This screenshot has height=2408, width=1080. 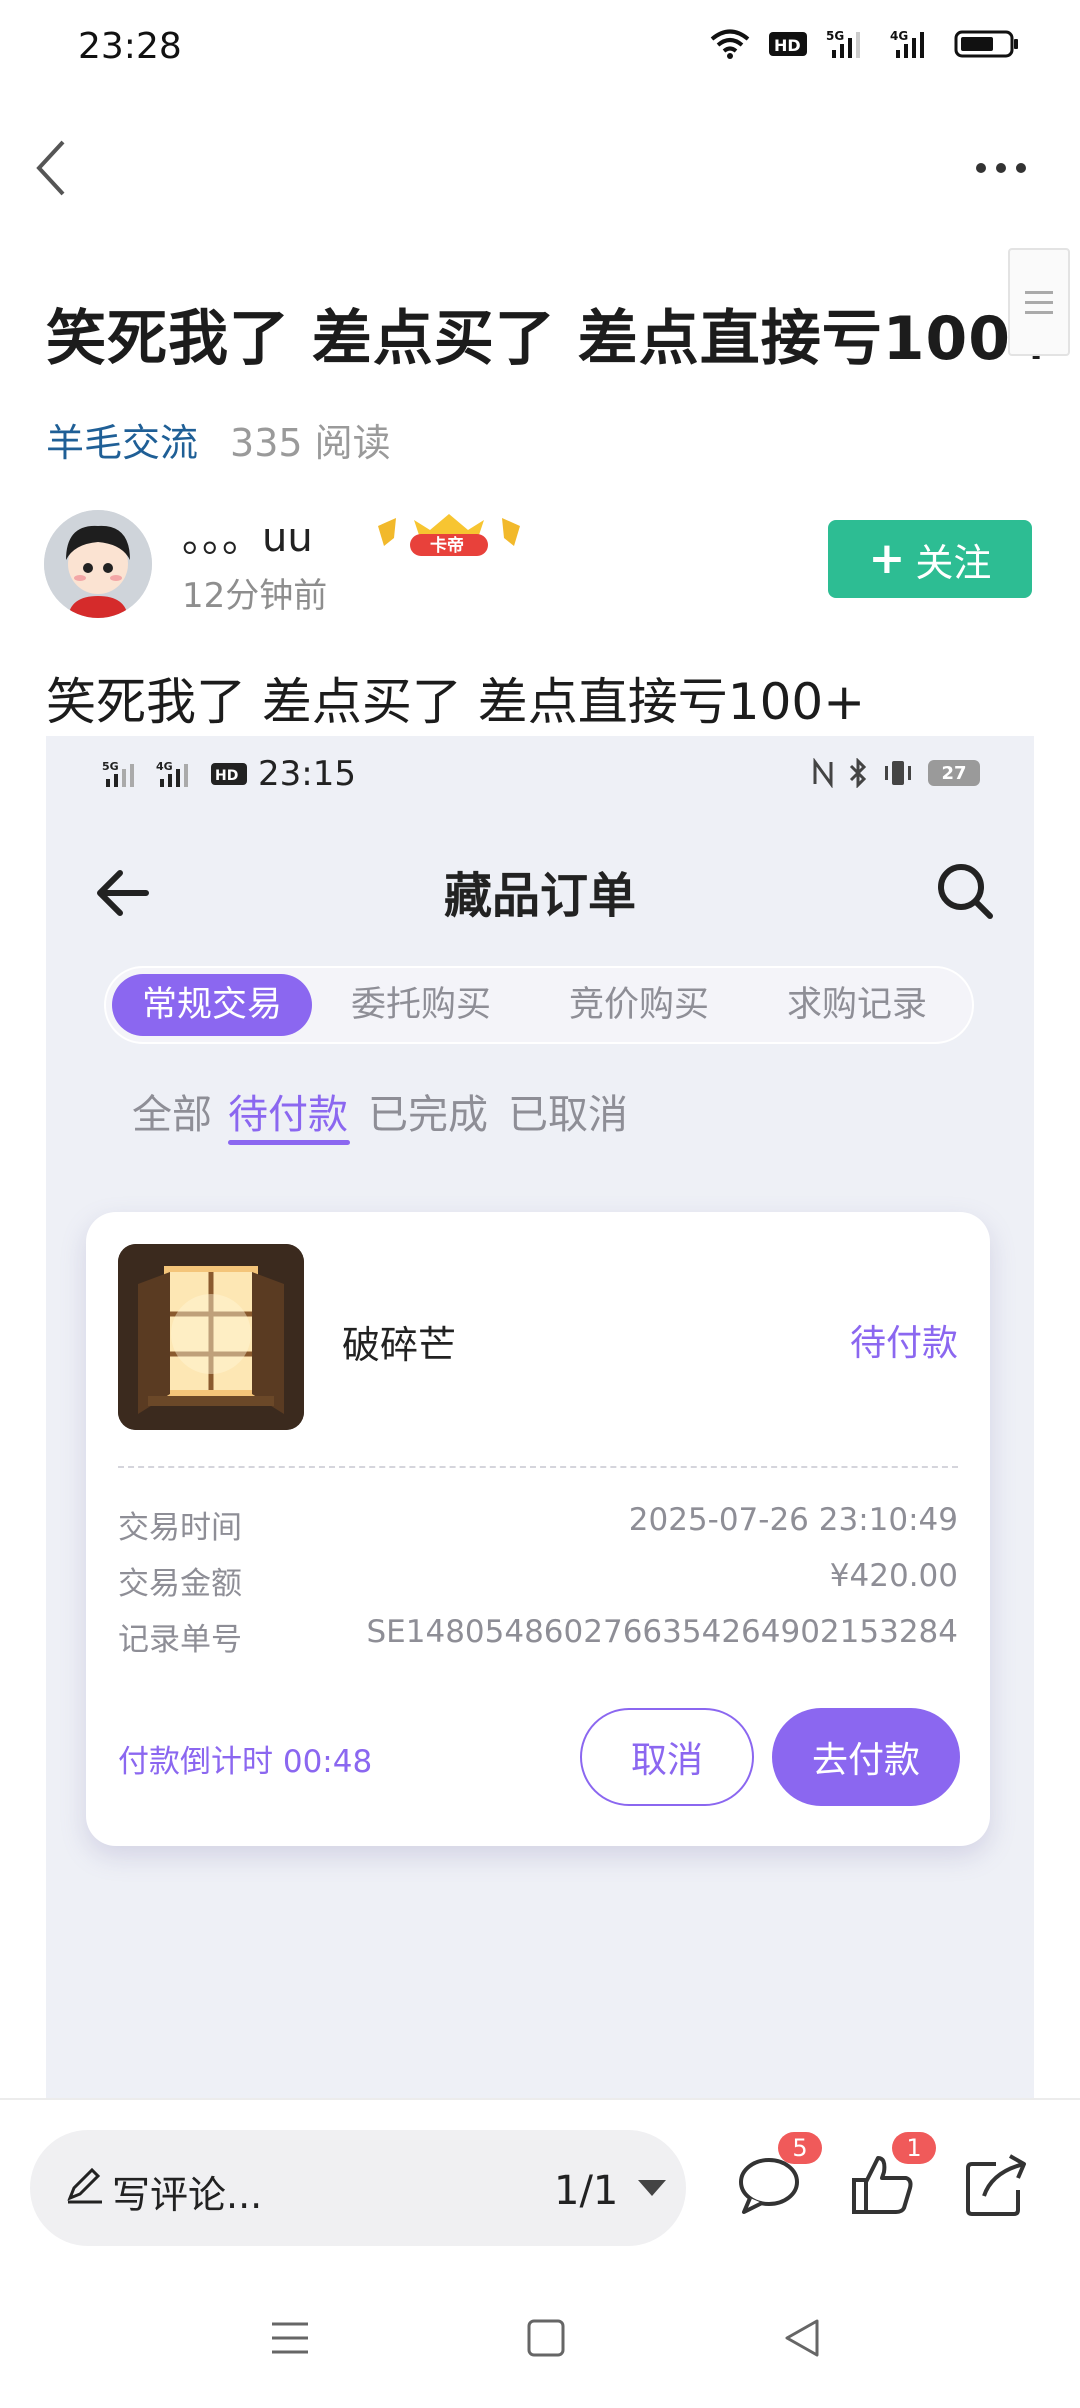 What do you see at coordinates (586, 2191) in the screenshot?
I see `page-indicator: 1/1` at bounding box center [586, 2191].